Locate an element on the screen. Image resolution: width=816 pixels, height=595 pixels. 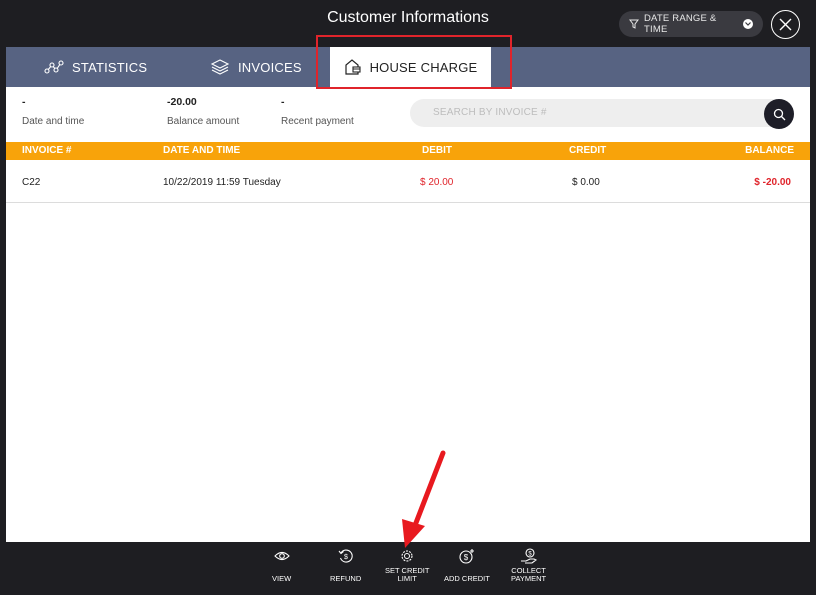
annotation-highlight-box is located at coordinates (414, 62).